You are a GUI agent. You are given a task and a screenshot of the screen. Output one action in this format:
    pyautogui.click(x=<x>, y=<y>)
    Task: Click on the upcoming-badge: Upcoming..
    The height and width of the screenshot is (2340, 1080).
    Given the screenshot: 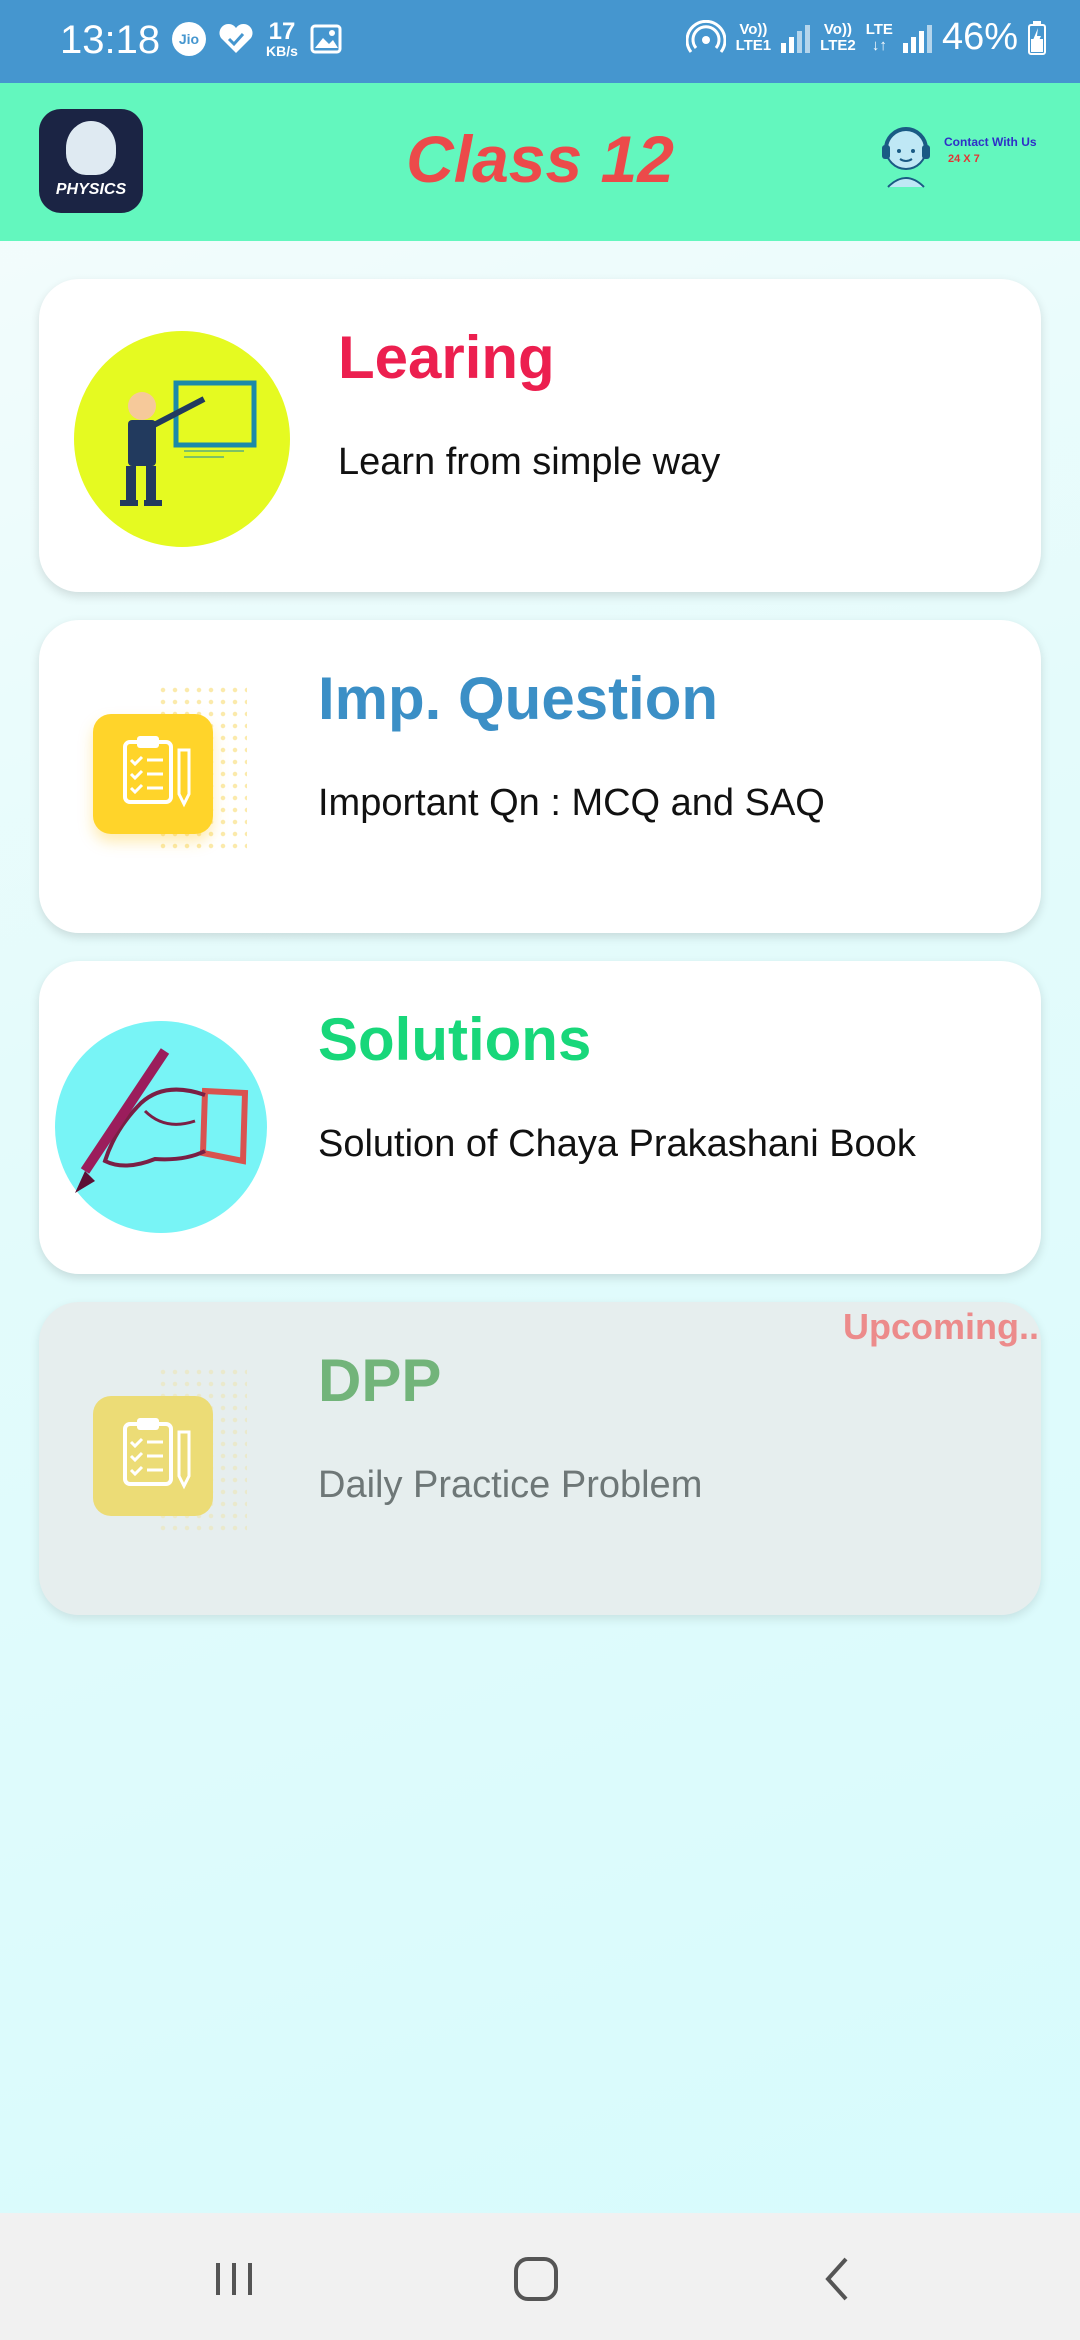 What is the action you would take?
    pyautogui.click(x=941, y=1326)
    